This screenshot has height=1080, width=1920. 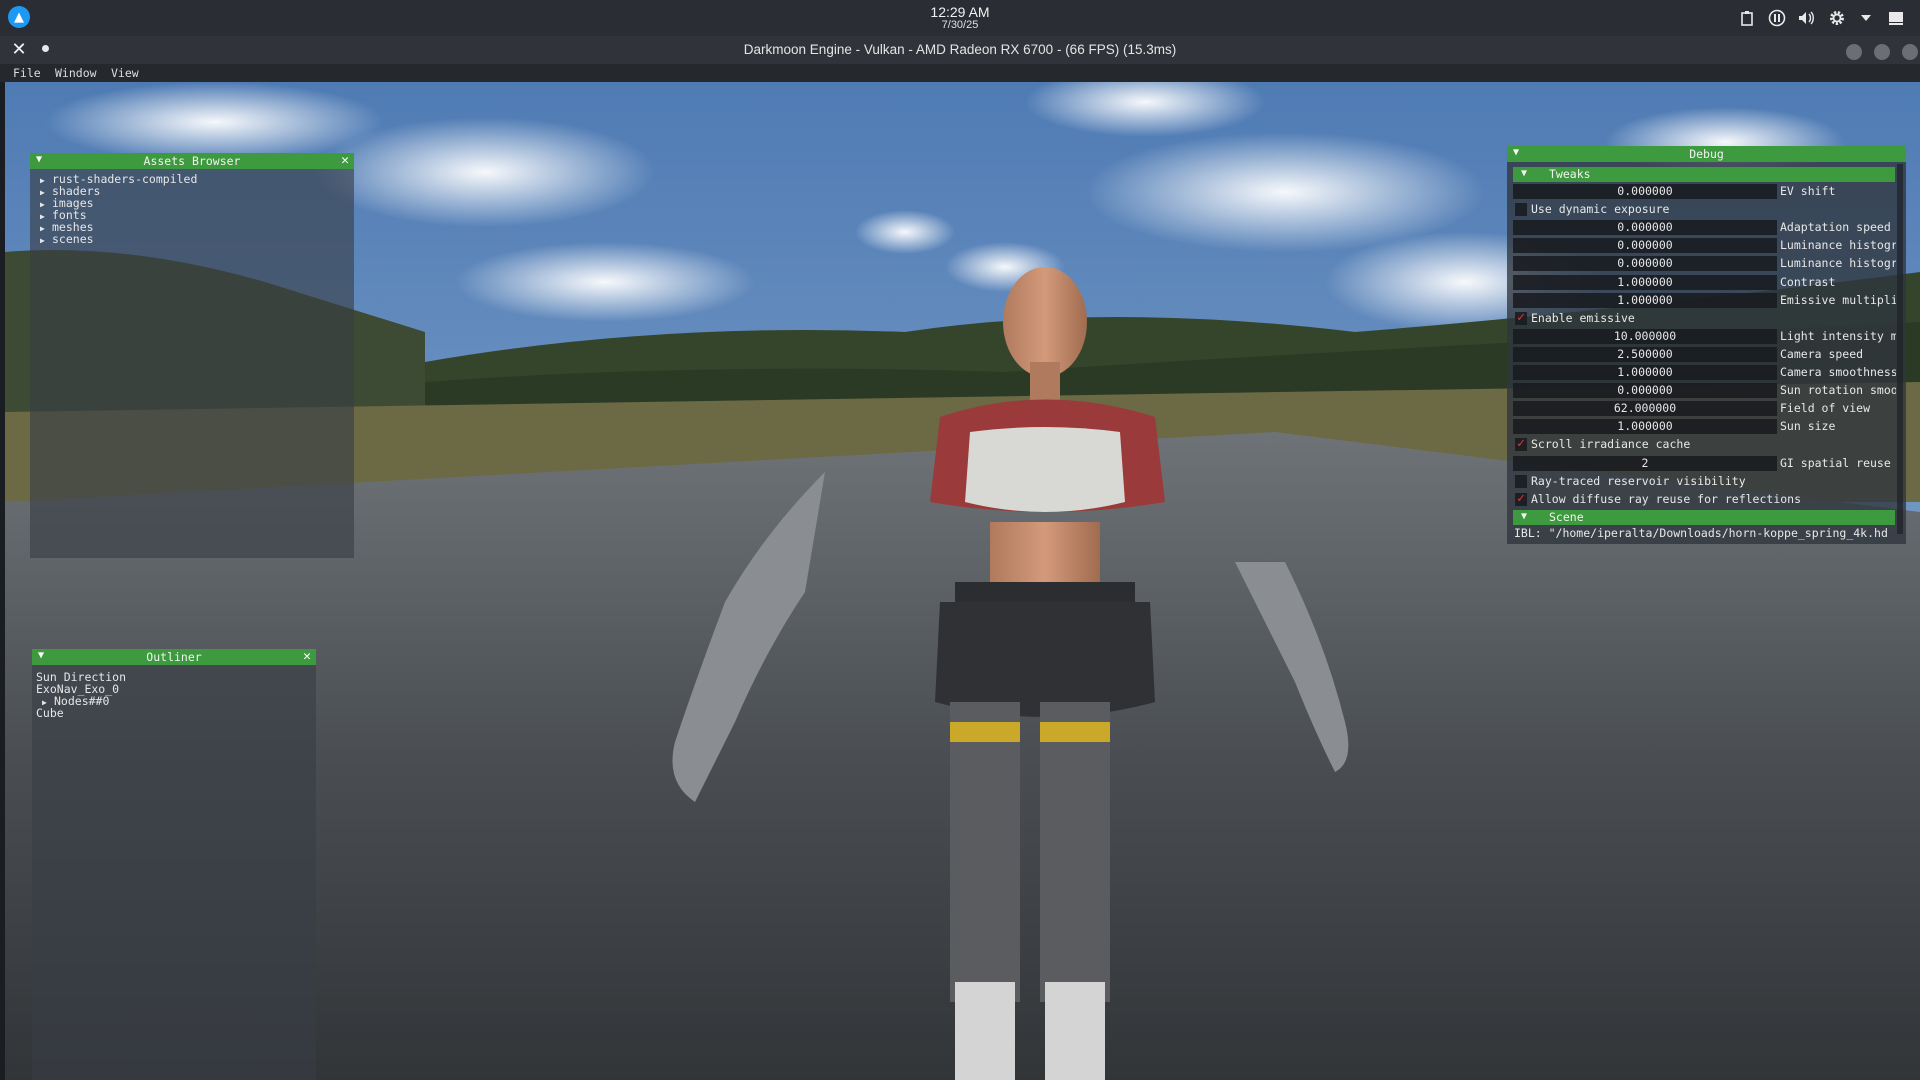 What do you see at coordinates (42, 240) in the screenshot?
I see `tree-arrow-icon: ▶` at bounding box center [42, 240].